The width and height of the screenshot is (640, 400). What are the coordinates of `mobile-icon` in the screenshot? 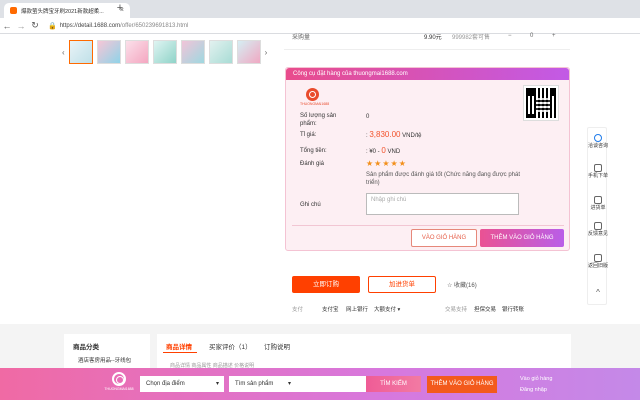 It's located at (598, 168).